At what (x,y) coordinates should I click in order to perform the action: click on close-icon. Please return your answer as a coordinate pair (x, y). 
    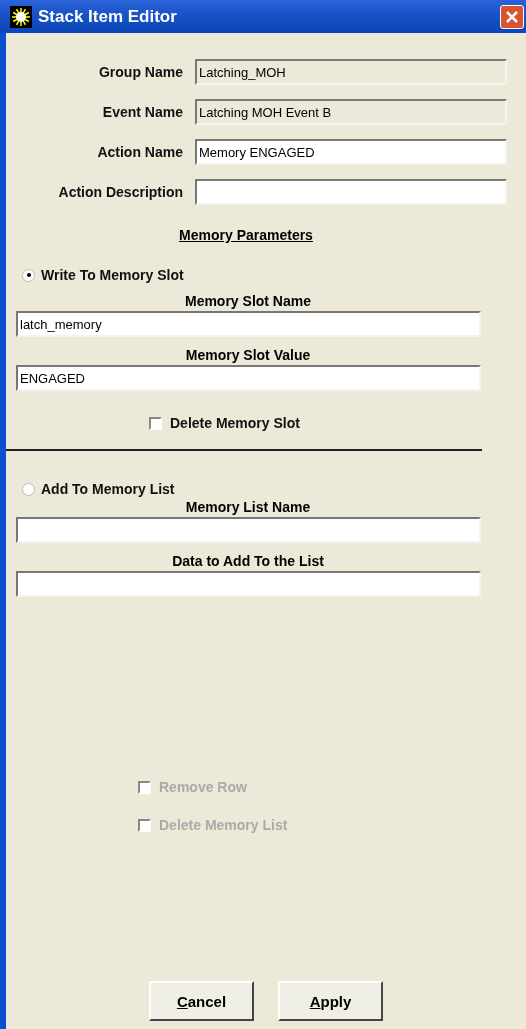
    Looking at the image, I should click on (512, 16).